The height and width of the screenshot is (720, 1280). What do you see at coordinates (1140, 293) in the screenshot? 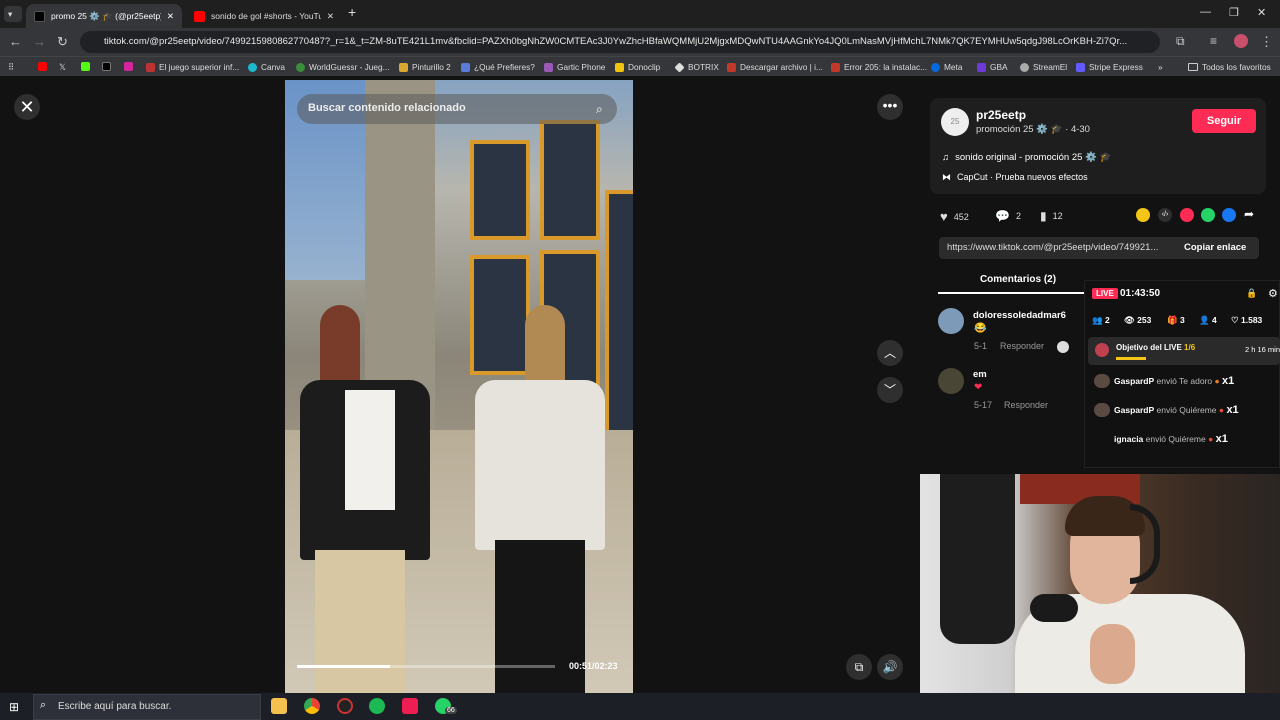
I see `live-timer: 01:43:50` at bounding box center [1140, 293].